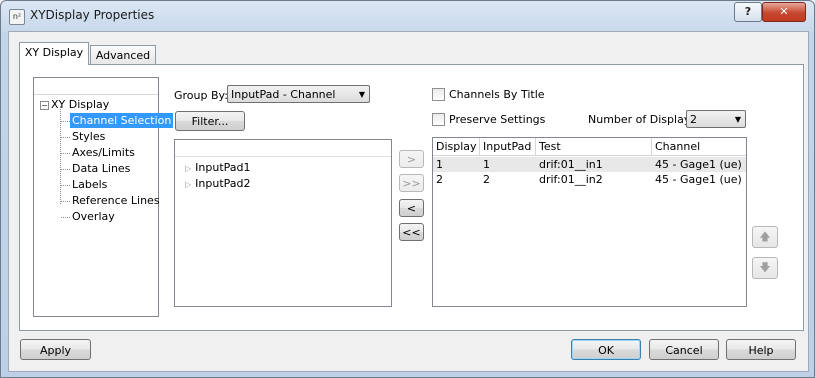 This screenshot has width=815, height=378. Describe the element at coordinates (103, 152) in the screenshot. I see `tree-item-axes-limits: Axes/Limits` at that location.